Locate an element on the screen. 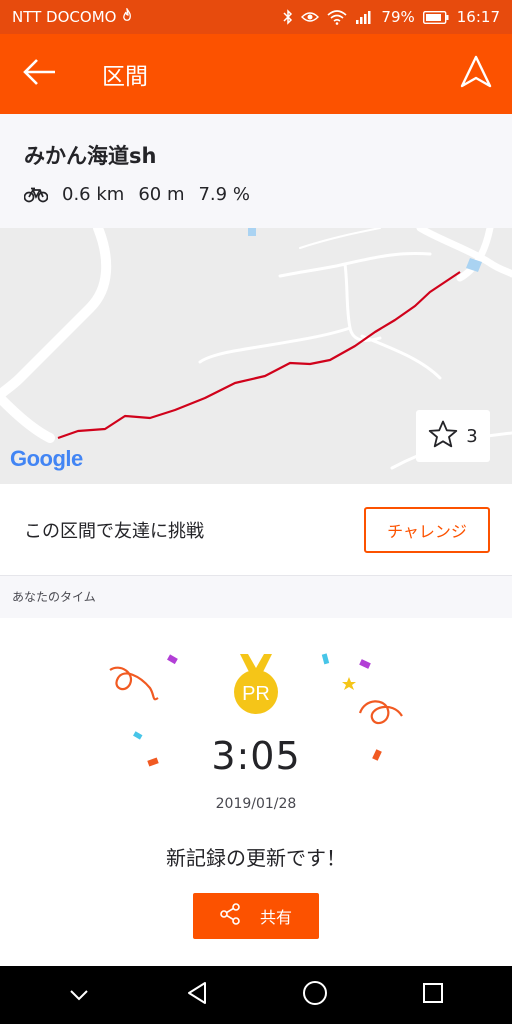 This screenshot has width=512, height=1024. segment-elevation: 60 m is located at coordinates (161, 194).